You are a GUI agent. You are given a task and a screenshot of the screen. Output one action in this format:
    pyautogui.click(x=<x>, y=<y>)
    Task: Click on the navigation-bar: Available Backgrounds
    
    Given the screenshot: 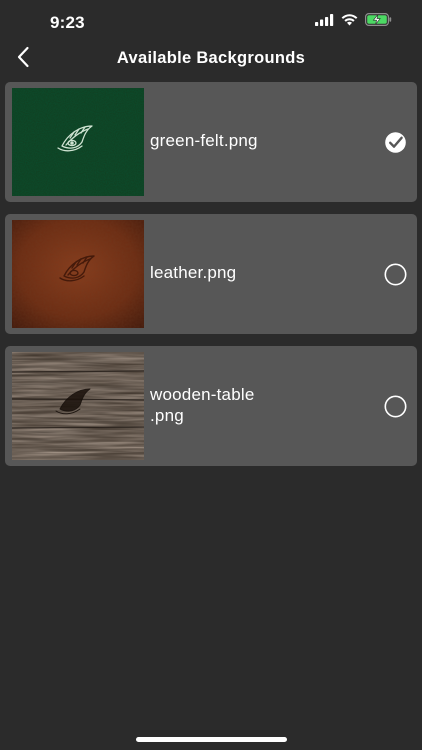 What is the action you would take?
    pyautogui.click(x=211, y=59)
    